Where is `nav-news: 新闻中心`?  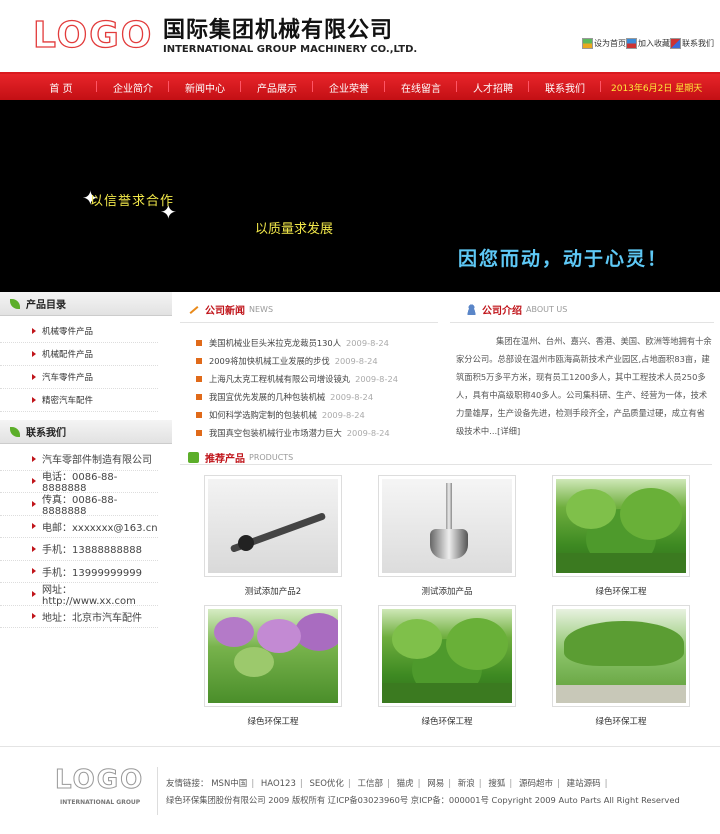
nav-news: 新闻中心 is located at coordinates (205, 87).